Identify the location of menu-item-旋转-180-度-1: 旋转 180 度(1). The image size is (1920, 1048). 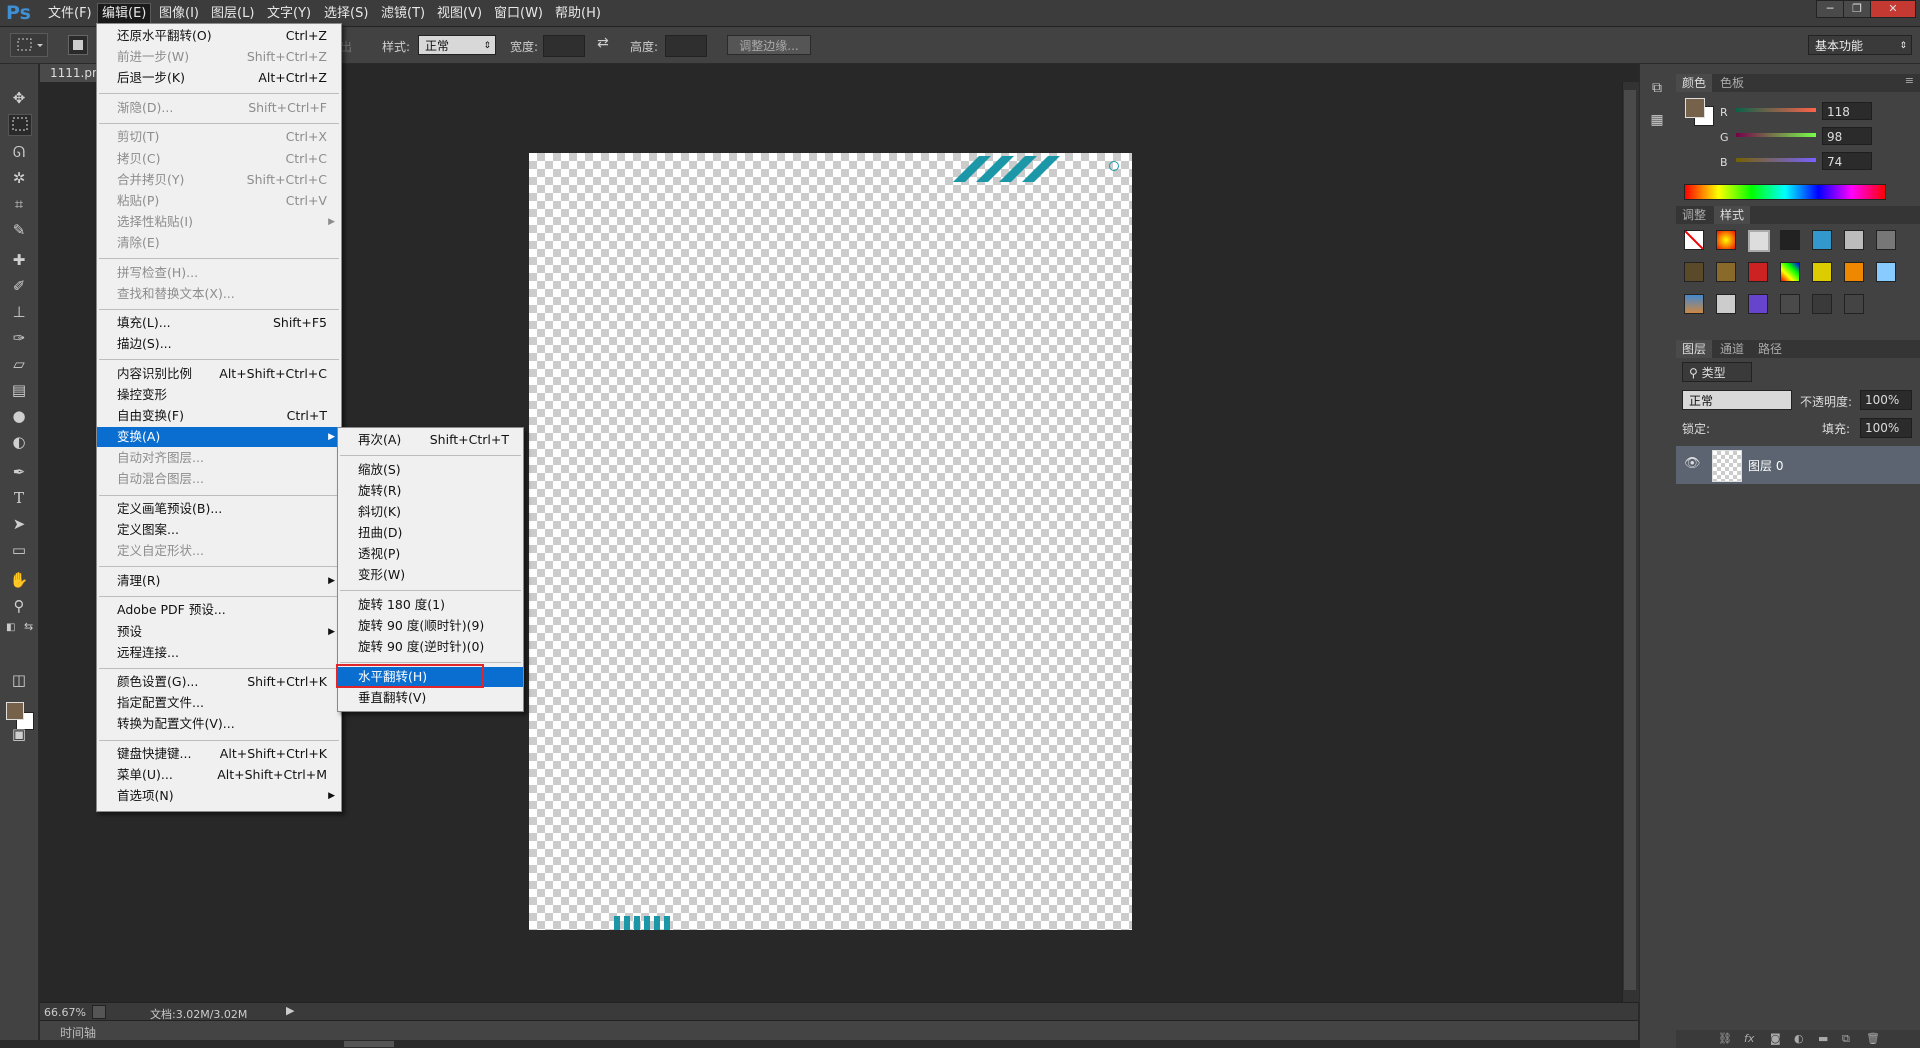
(430, 605).